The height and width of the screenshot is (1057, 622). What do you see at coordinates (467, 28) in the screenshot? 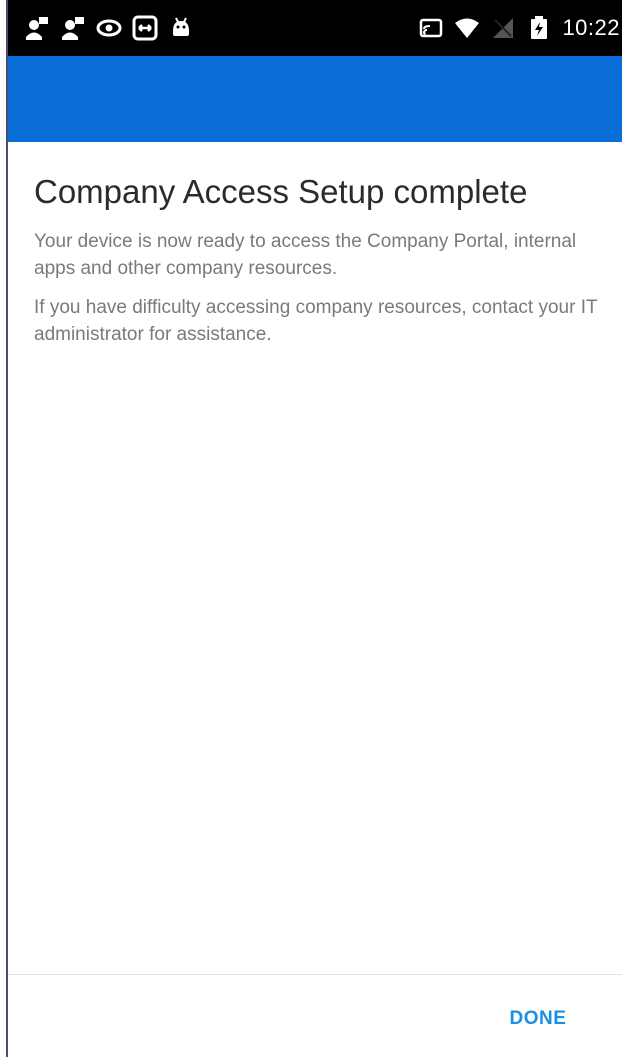
I see `wifi-icon` at bounding box center [467, 28].